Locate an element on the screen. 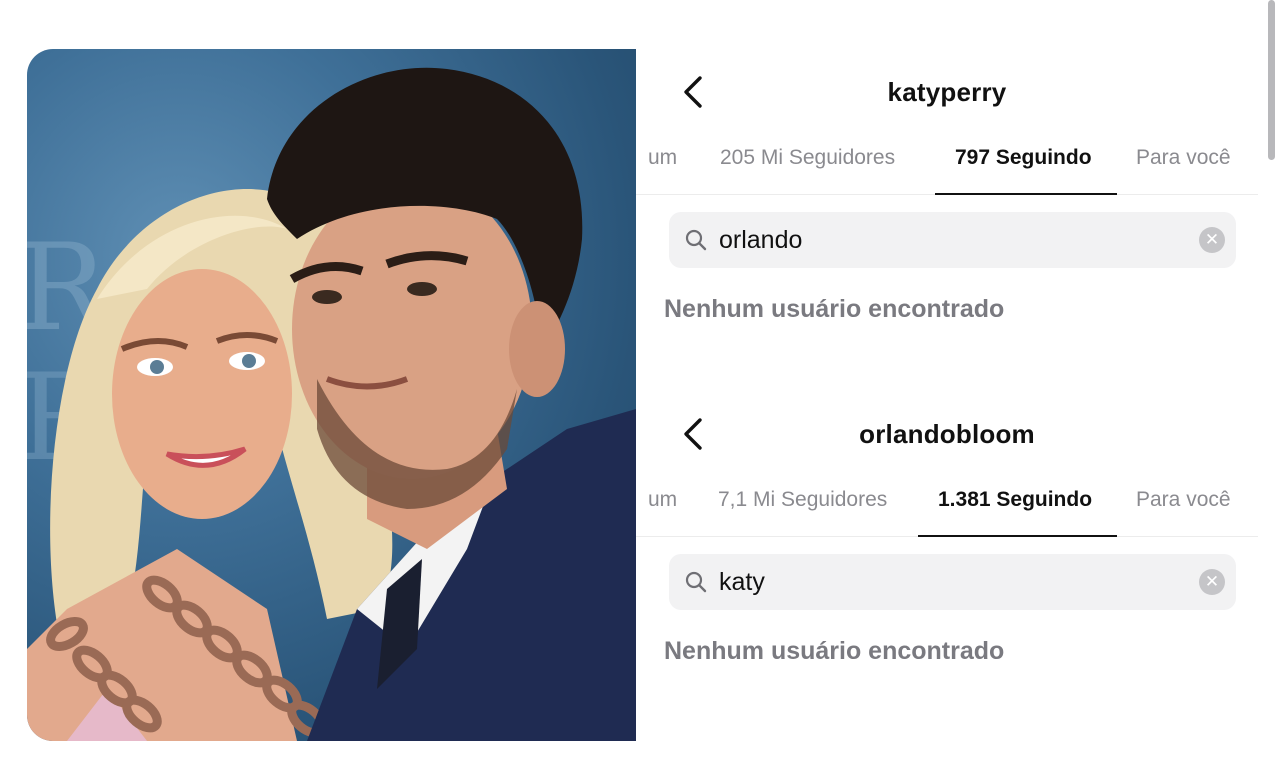  profile-username: orlandobloom is located at coordinates (947, 434).